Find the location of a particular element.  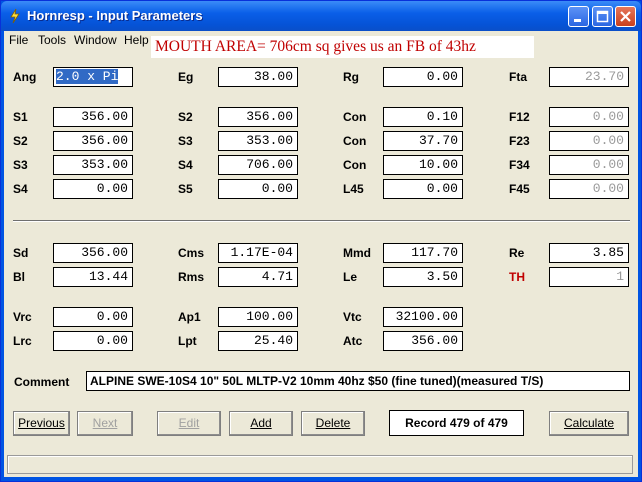

previous-button: Previous is located at coordinates (41, 423).